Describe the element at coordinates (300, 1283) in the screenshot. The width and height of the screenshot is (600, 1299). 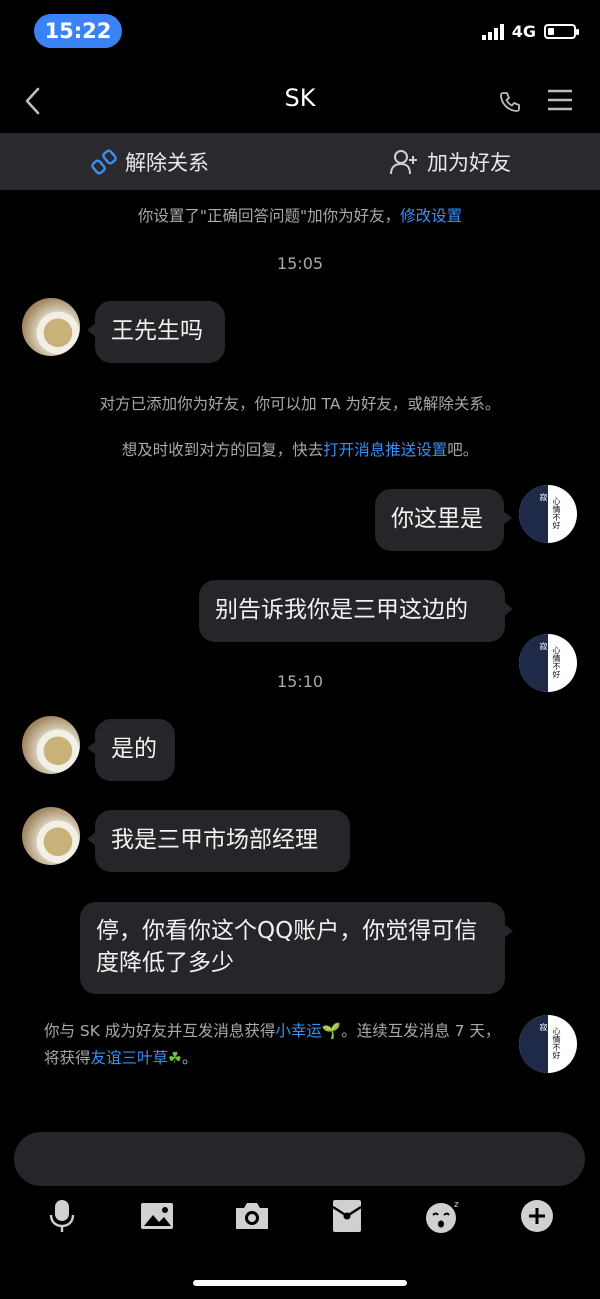
I see `home-indicator` at that location.